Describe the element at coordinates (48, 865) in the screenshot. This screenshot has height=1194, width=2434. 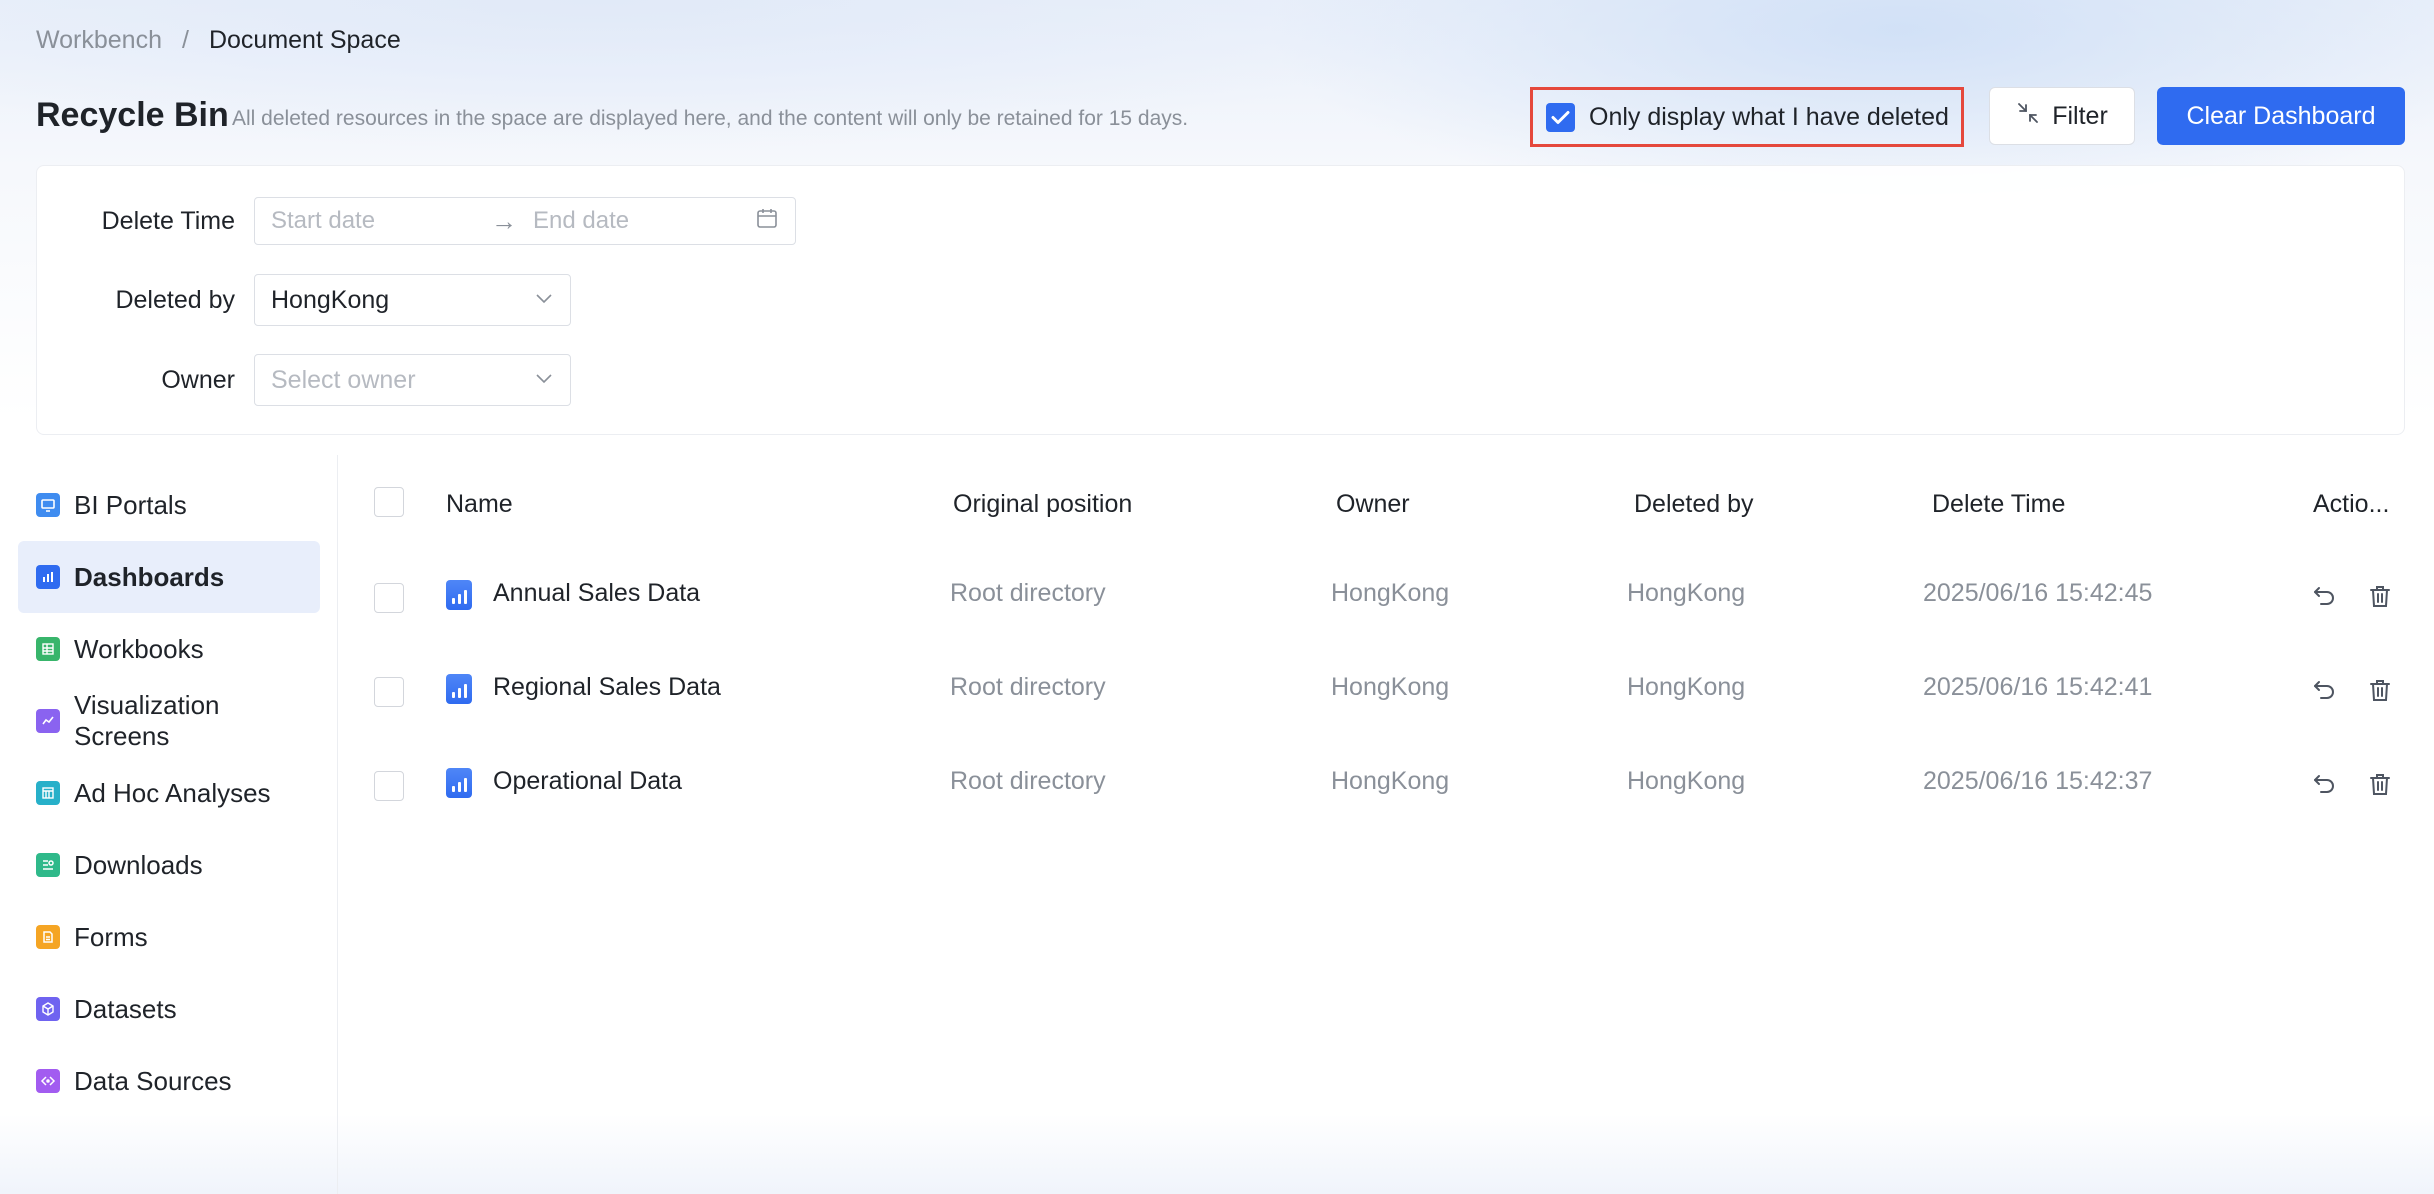
I see `download-list-icon` at that location.